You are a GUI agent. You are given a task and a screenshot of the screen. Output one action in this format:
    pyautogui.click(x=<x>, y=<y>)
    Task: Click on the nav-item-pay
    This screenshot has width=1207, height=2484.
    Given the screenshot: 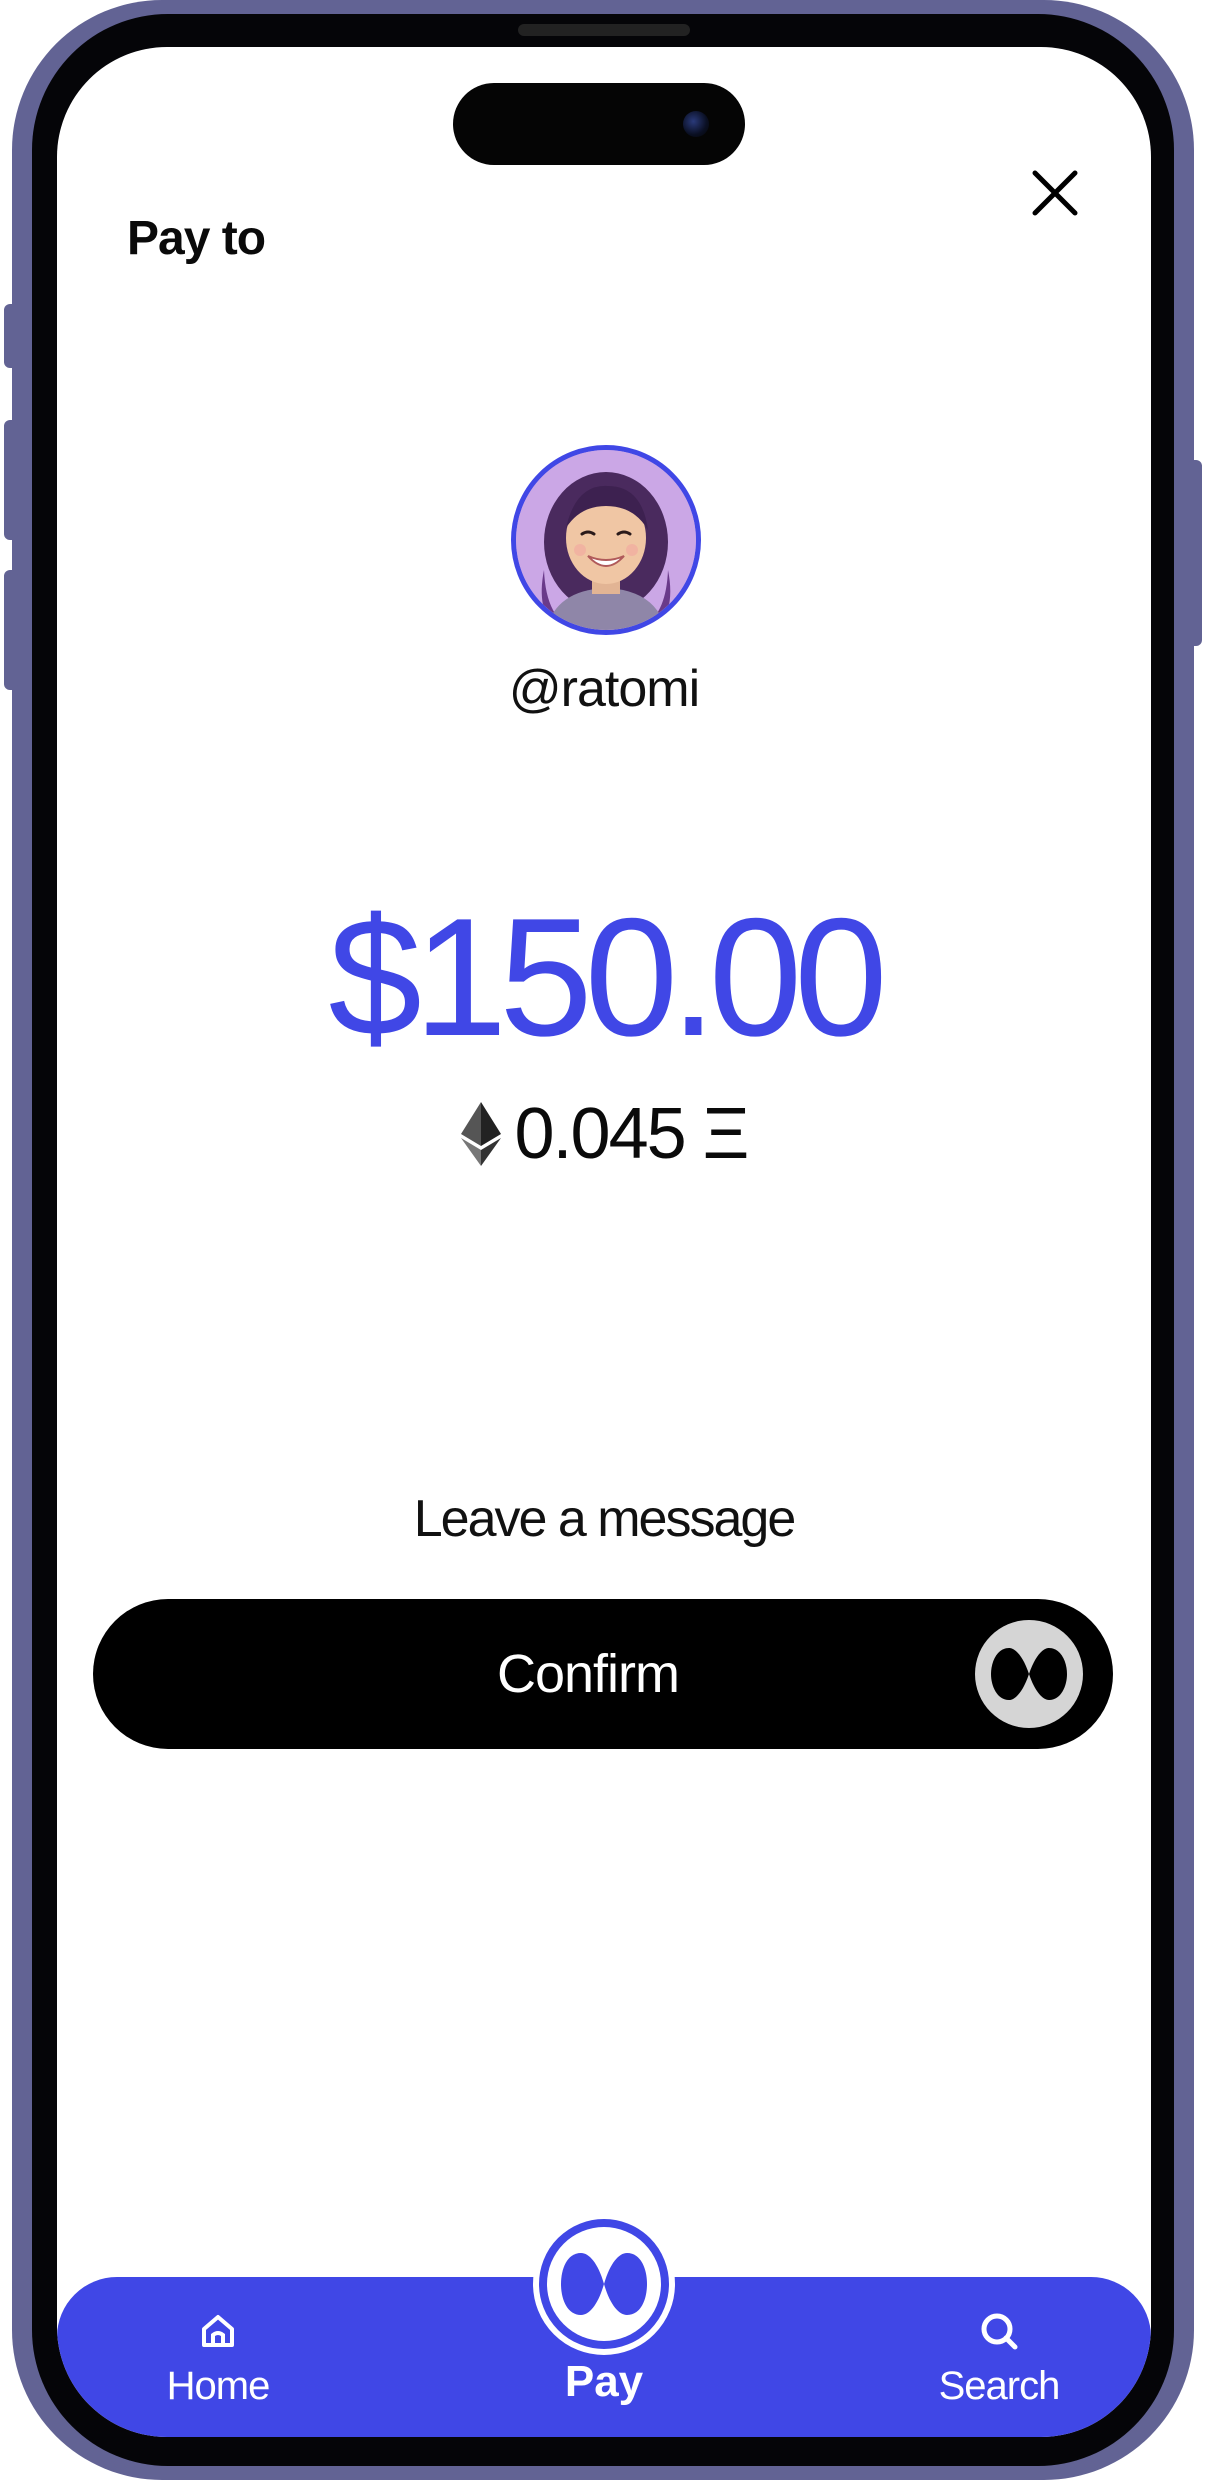 What is the action you would take?
    pyautogui.click(x=604, y=2284)
    